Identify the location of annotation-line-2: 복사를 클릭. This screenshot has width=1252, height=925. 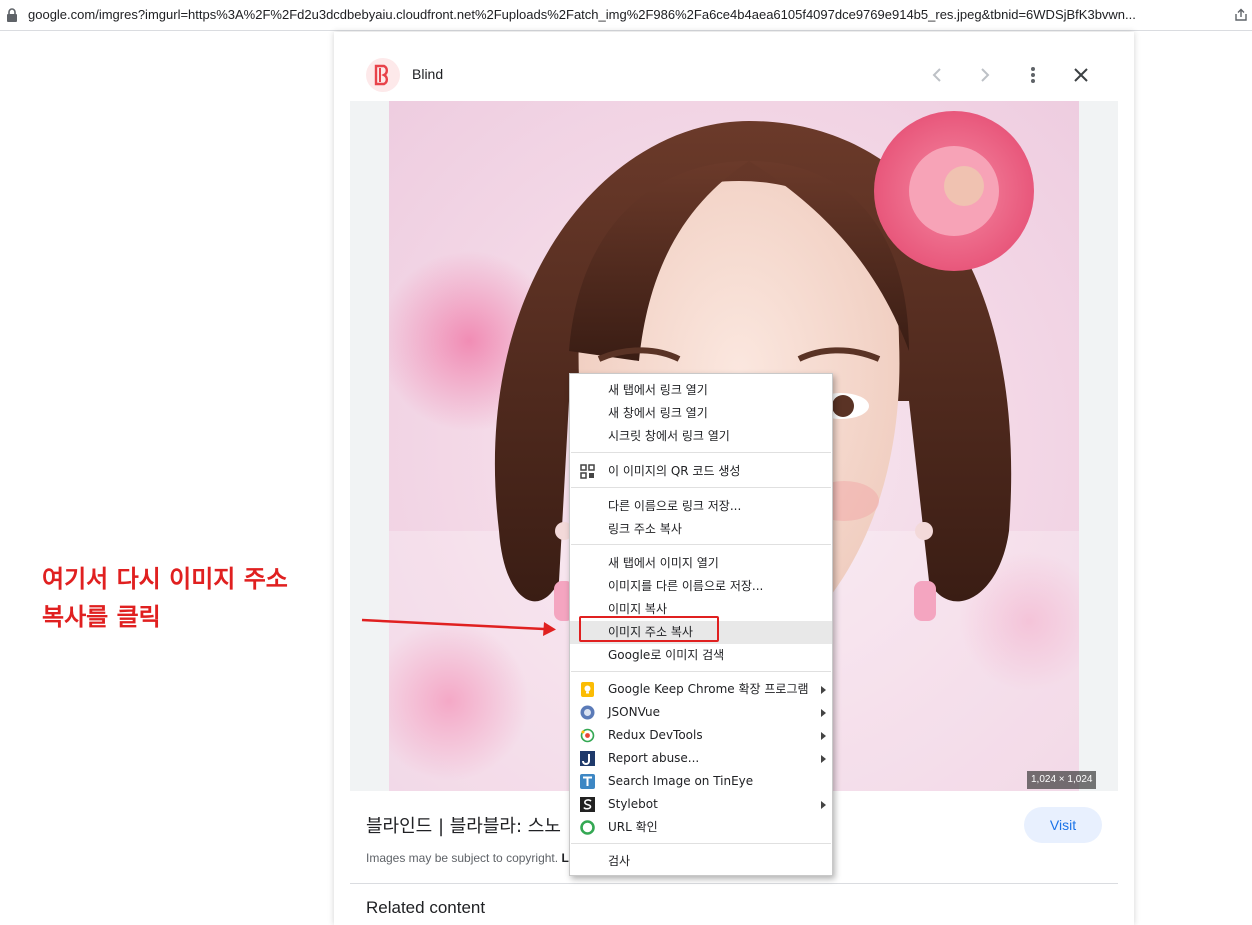
(101, 617).